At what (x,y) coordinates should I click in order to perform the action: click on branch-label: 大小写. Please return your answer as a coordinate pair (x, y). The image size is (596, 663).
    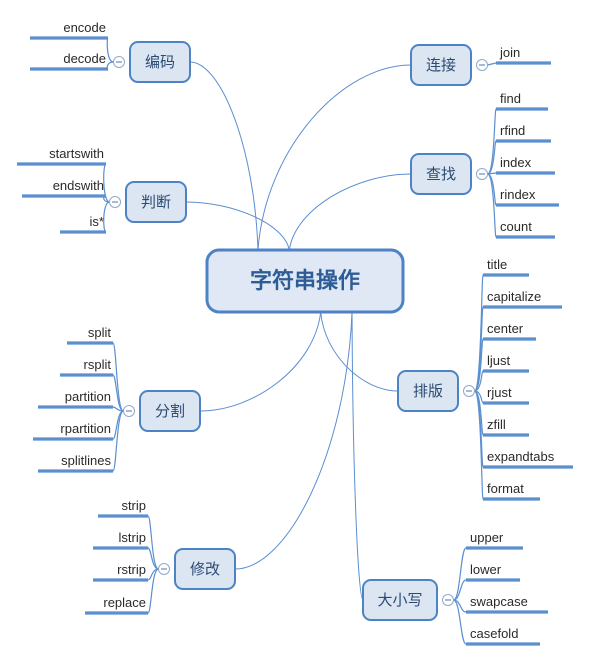
    Looking at the image, I should click on (399, 600).